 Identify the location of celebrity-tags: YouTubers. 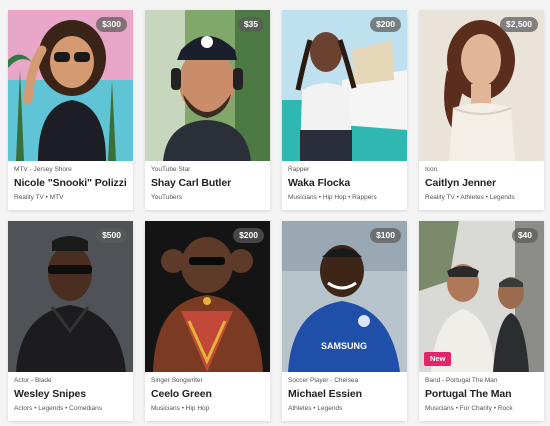
(166, 197).